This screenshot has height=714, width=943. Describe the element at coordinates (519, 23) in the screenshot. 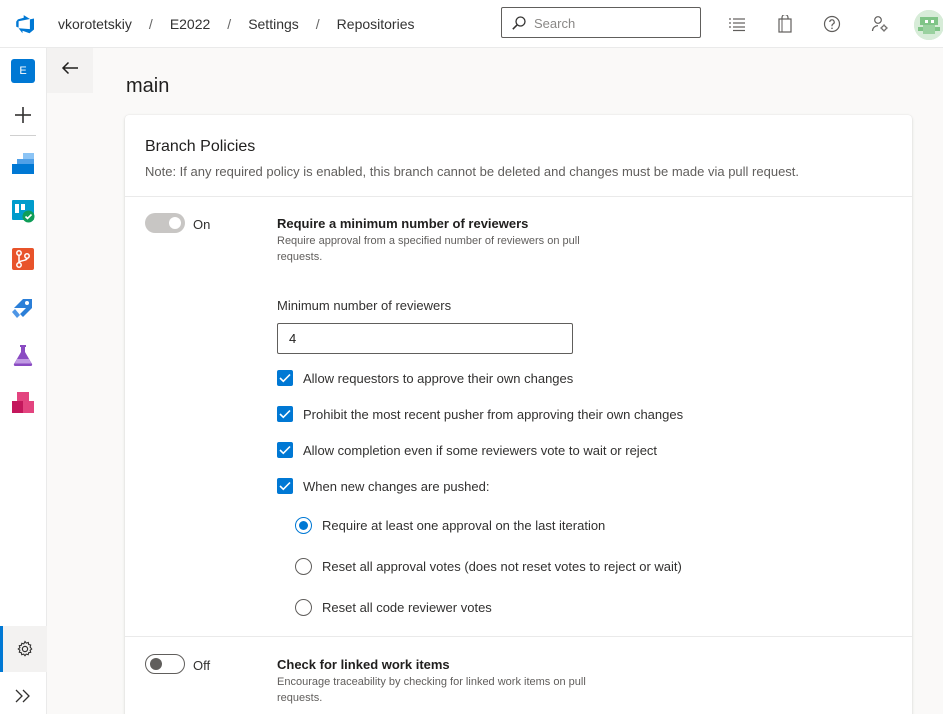

I see `search-icon` at that location.